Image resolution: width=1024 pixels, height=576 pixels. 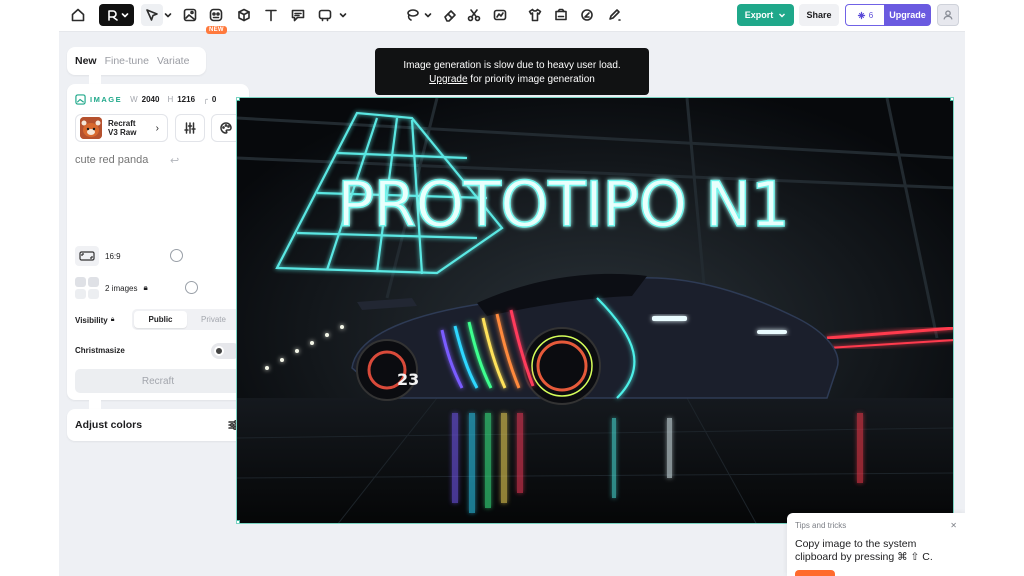 I want to click on visibility-toggle: Public Private, so click(x=187, y=319).